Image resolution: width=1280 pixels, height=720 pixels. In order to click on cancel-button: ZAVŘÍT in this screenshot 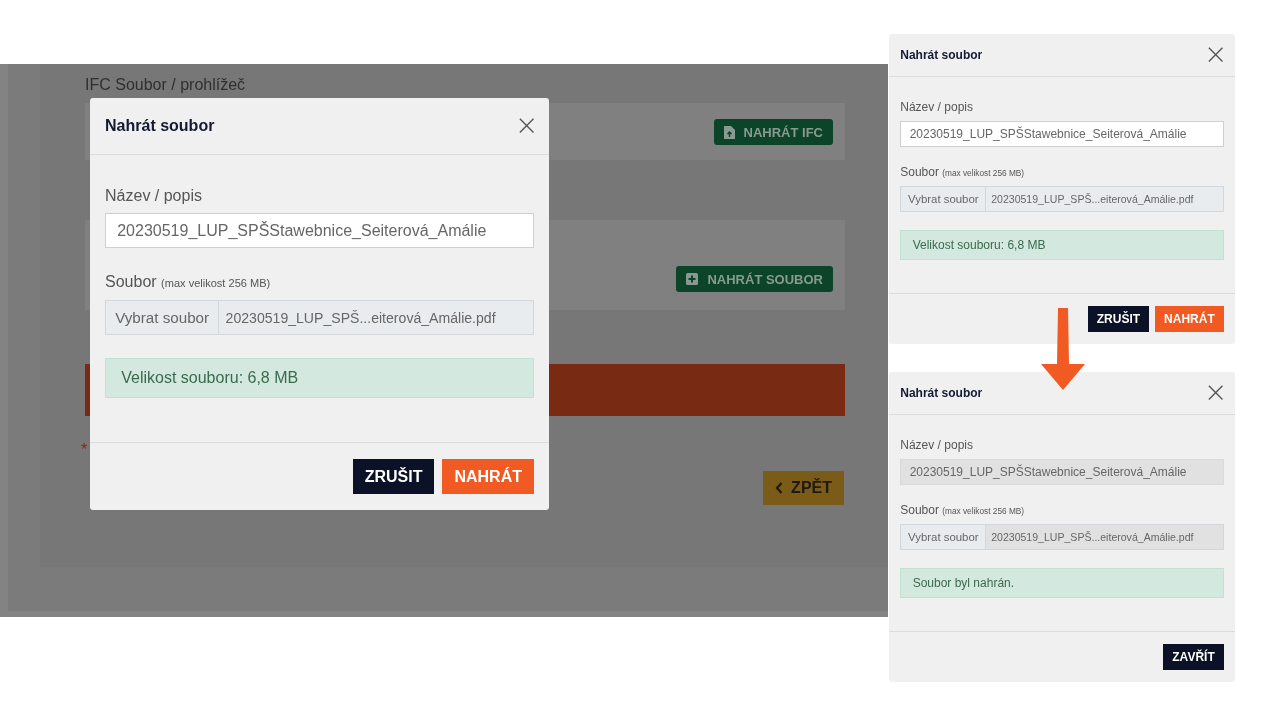, I will do `click(1193, 656)`.